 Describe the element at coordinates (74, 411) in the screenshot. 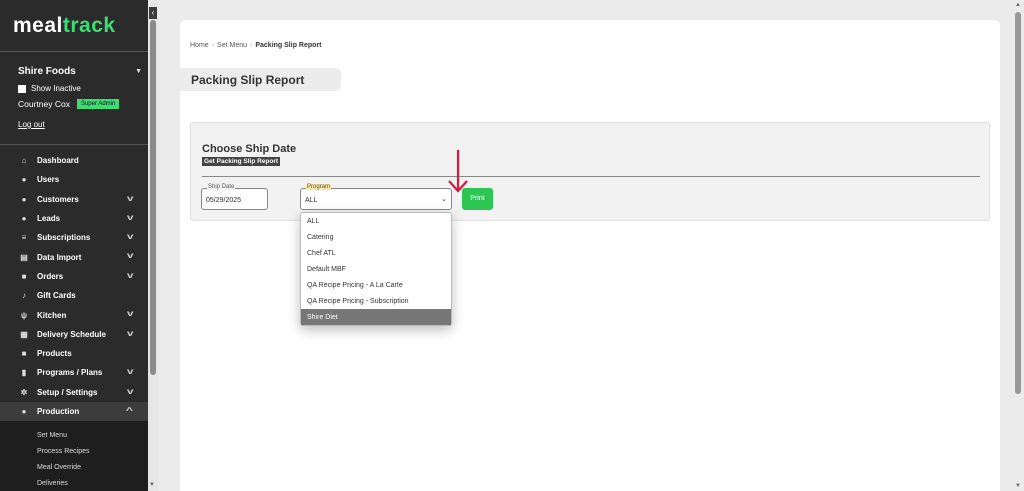

I see `nav-production: ● Production ^` at that location.